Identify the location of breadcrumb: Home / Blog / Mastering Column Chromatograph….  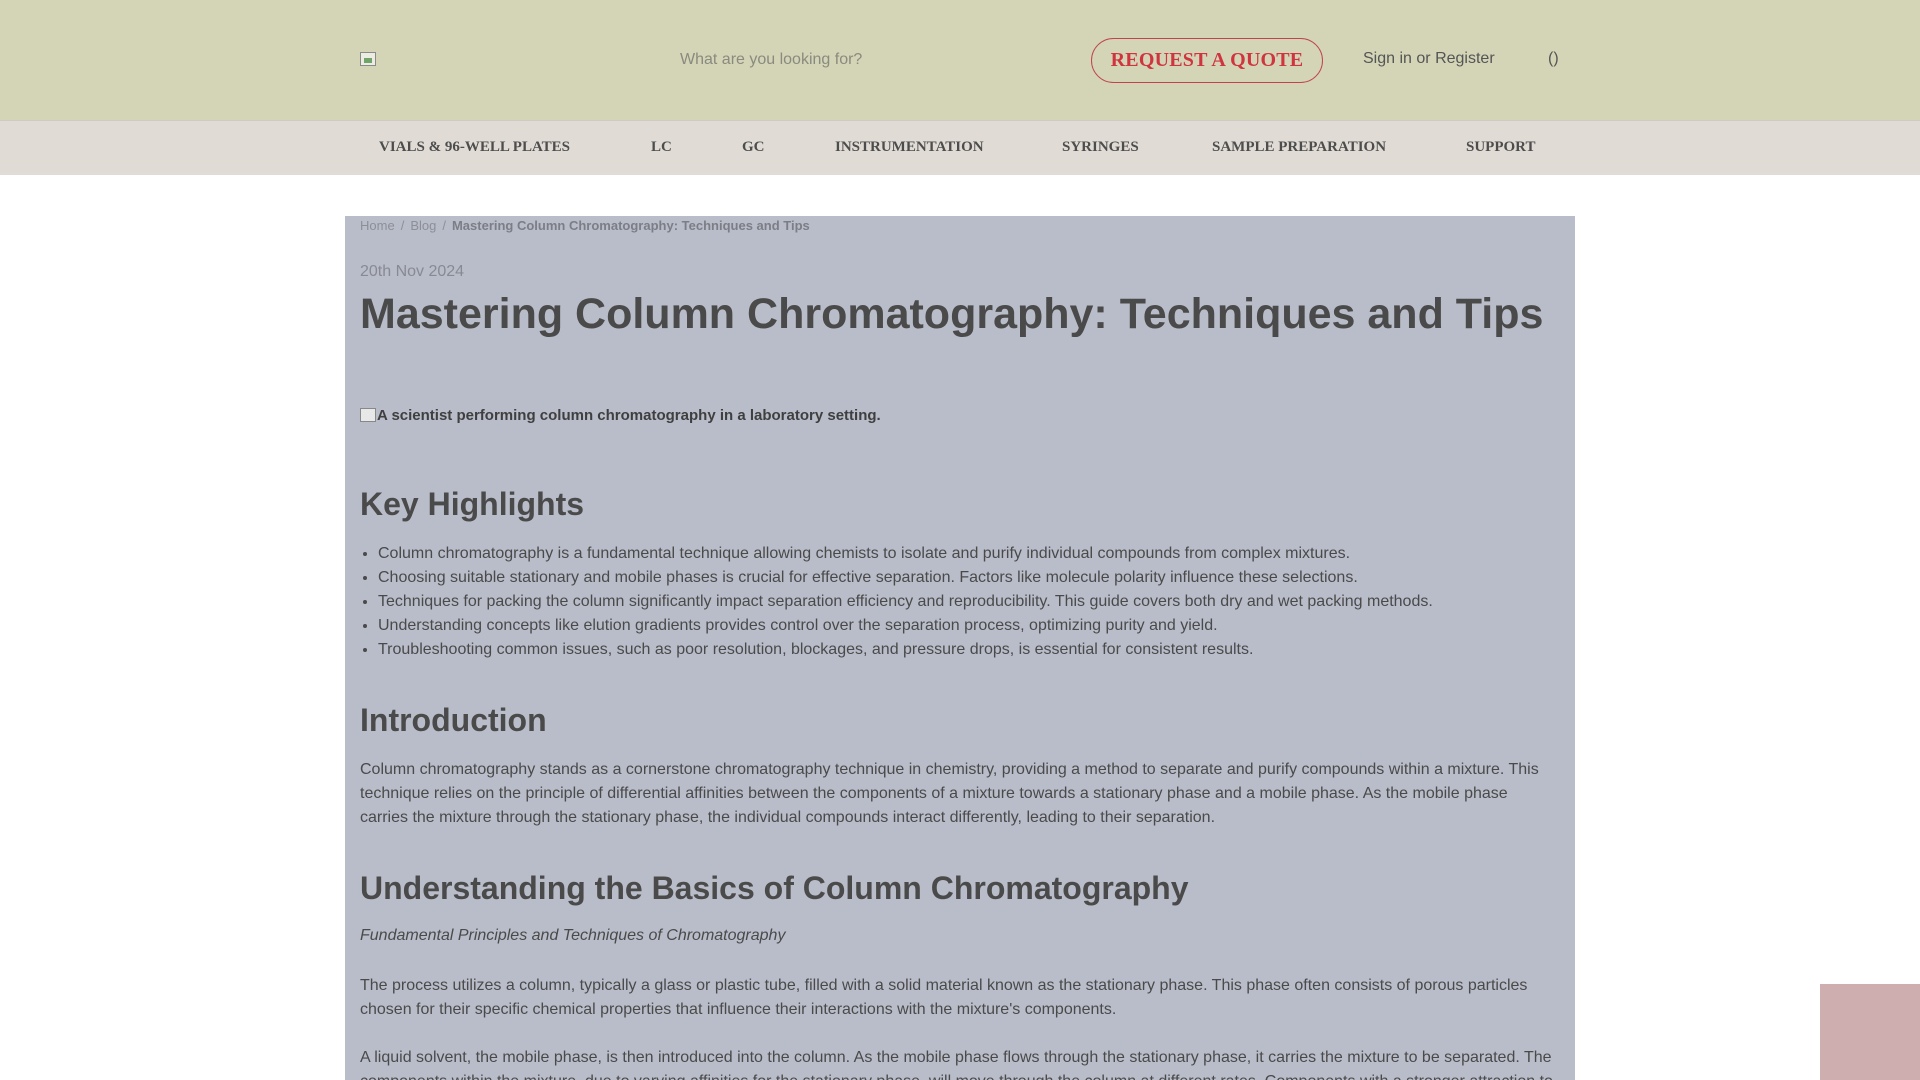
(585, 225).